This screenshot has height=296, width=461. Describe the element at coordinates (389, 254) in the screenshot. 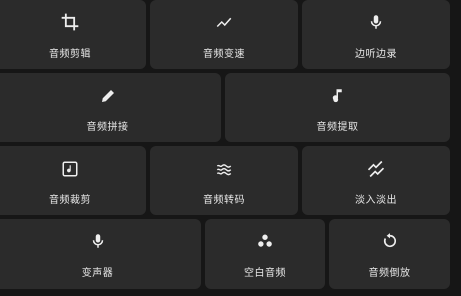

I see `tool-audio-reverse: 音频倒放` at that location.